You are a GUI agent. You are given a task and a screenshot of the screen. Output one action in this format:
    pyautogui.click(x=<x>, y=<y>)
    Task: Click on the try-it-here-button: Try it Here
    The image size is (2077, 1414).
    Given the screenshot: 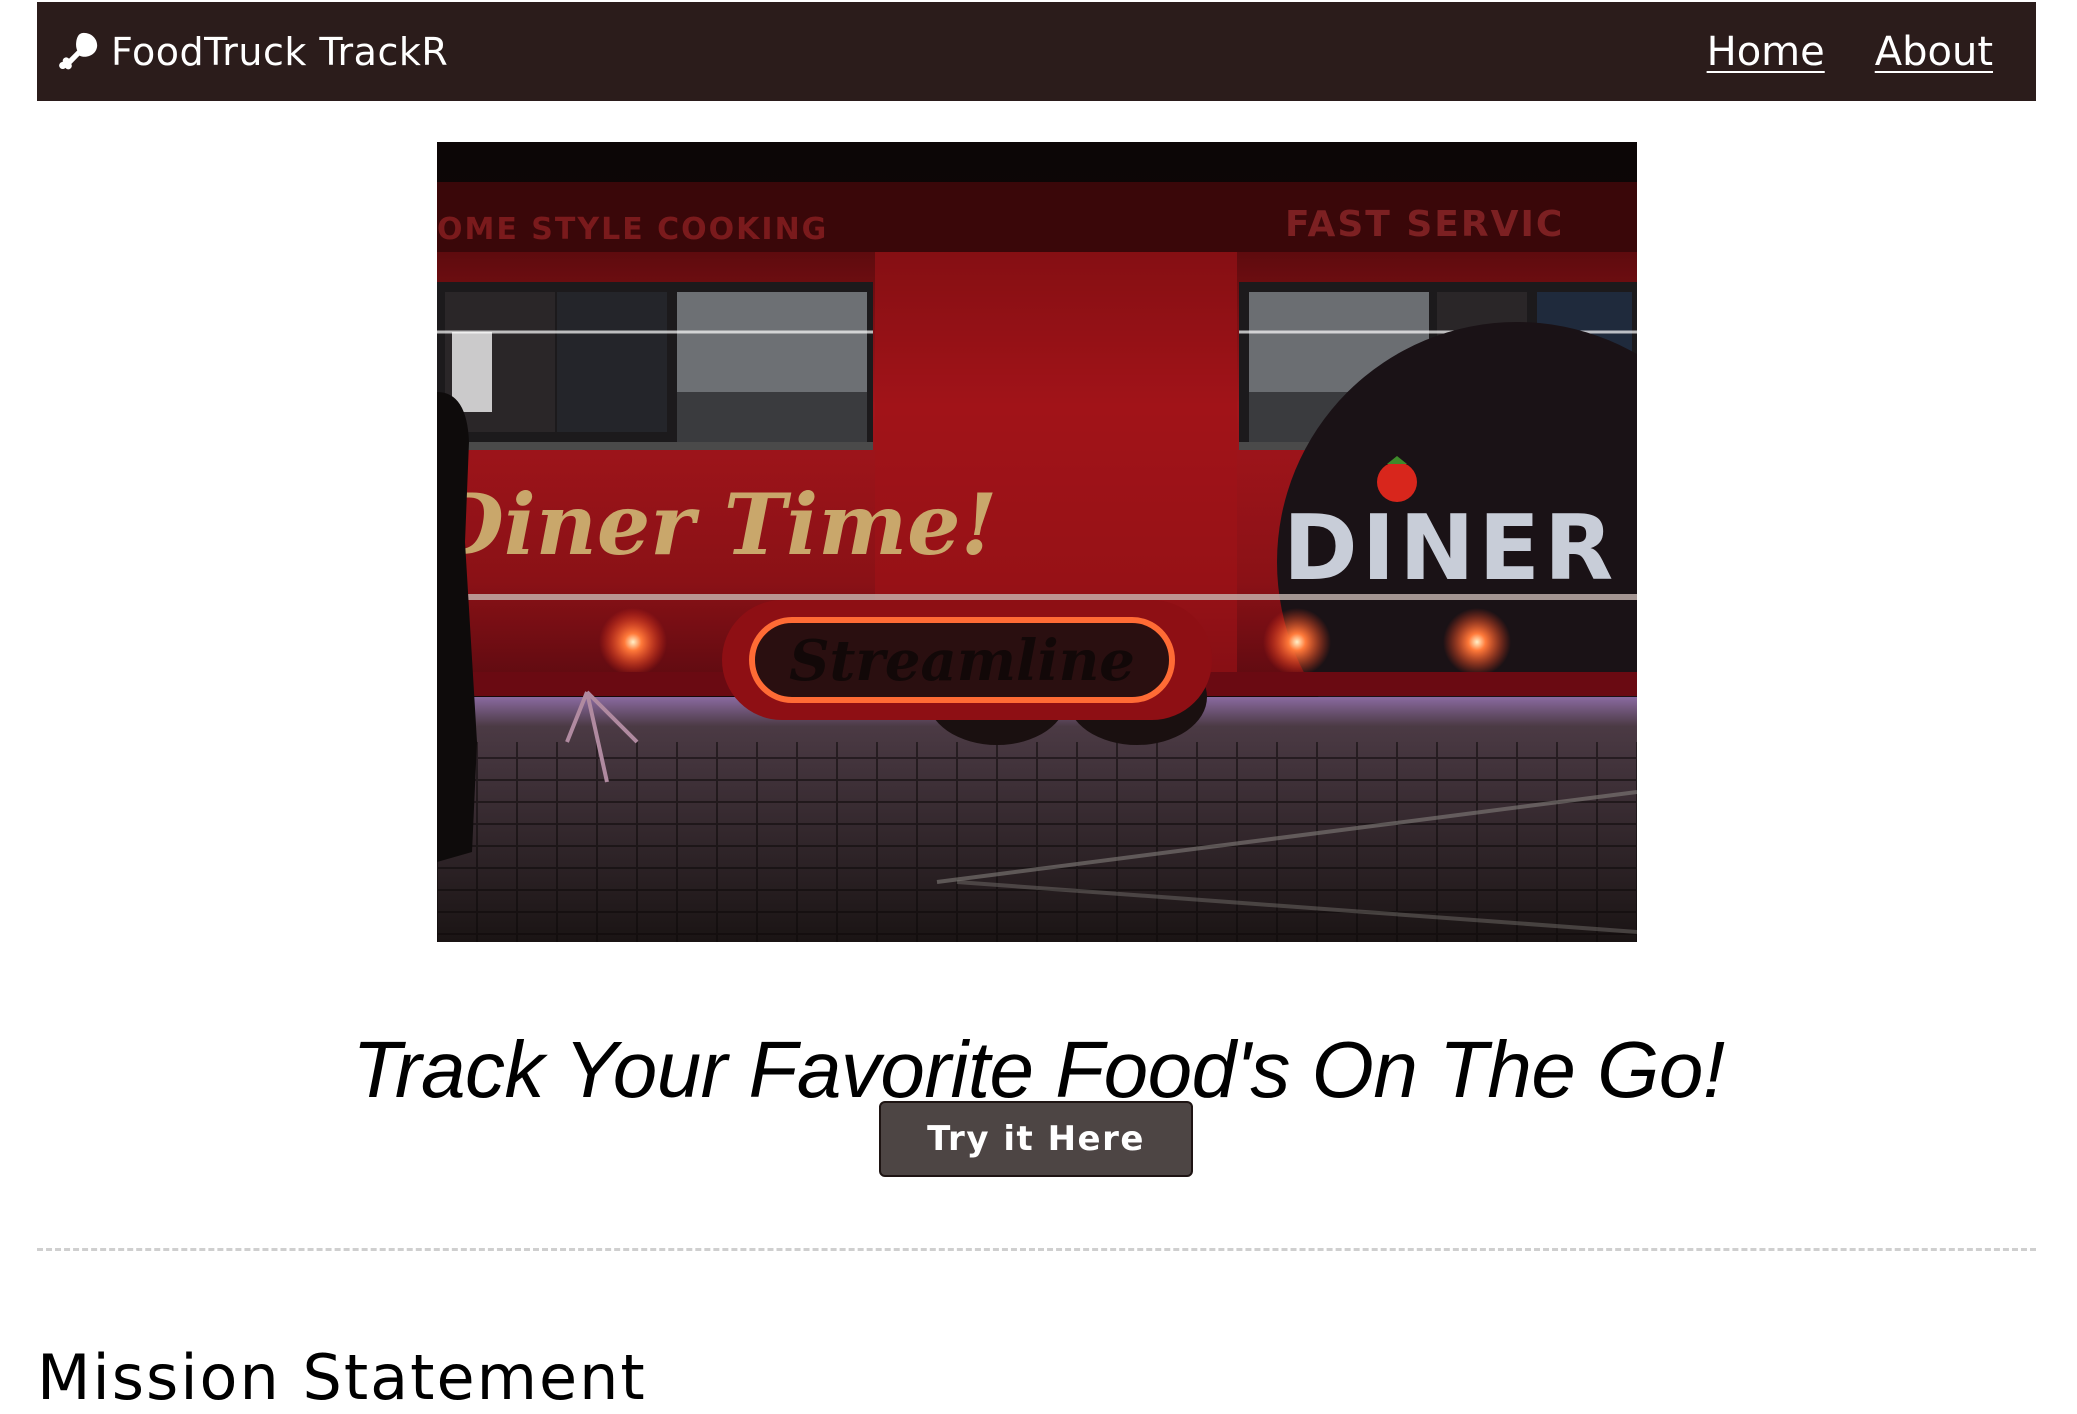 What is the action you would take?
    pyautogui.click(x=1036, y=1139)
    